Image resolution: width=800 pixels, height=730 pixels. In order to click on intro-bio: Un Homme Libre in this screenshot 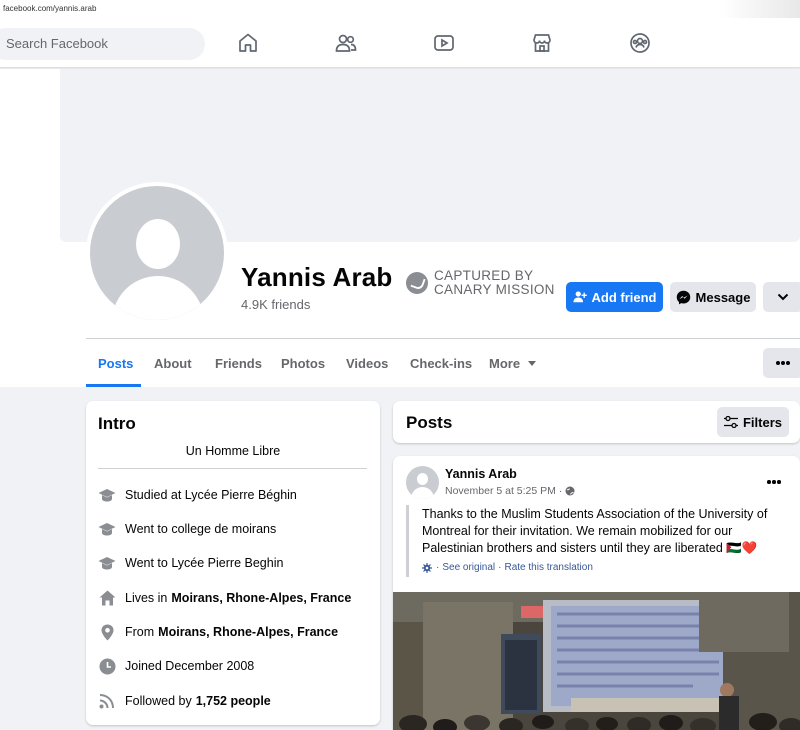, I will do `click(233, 451)`.